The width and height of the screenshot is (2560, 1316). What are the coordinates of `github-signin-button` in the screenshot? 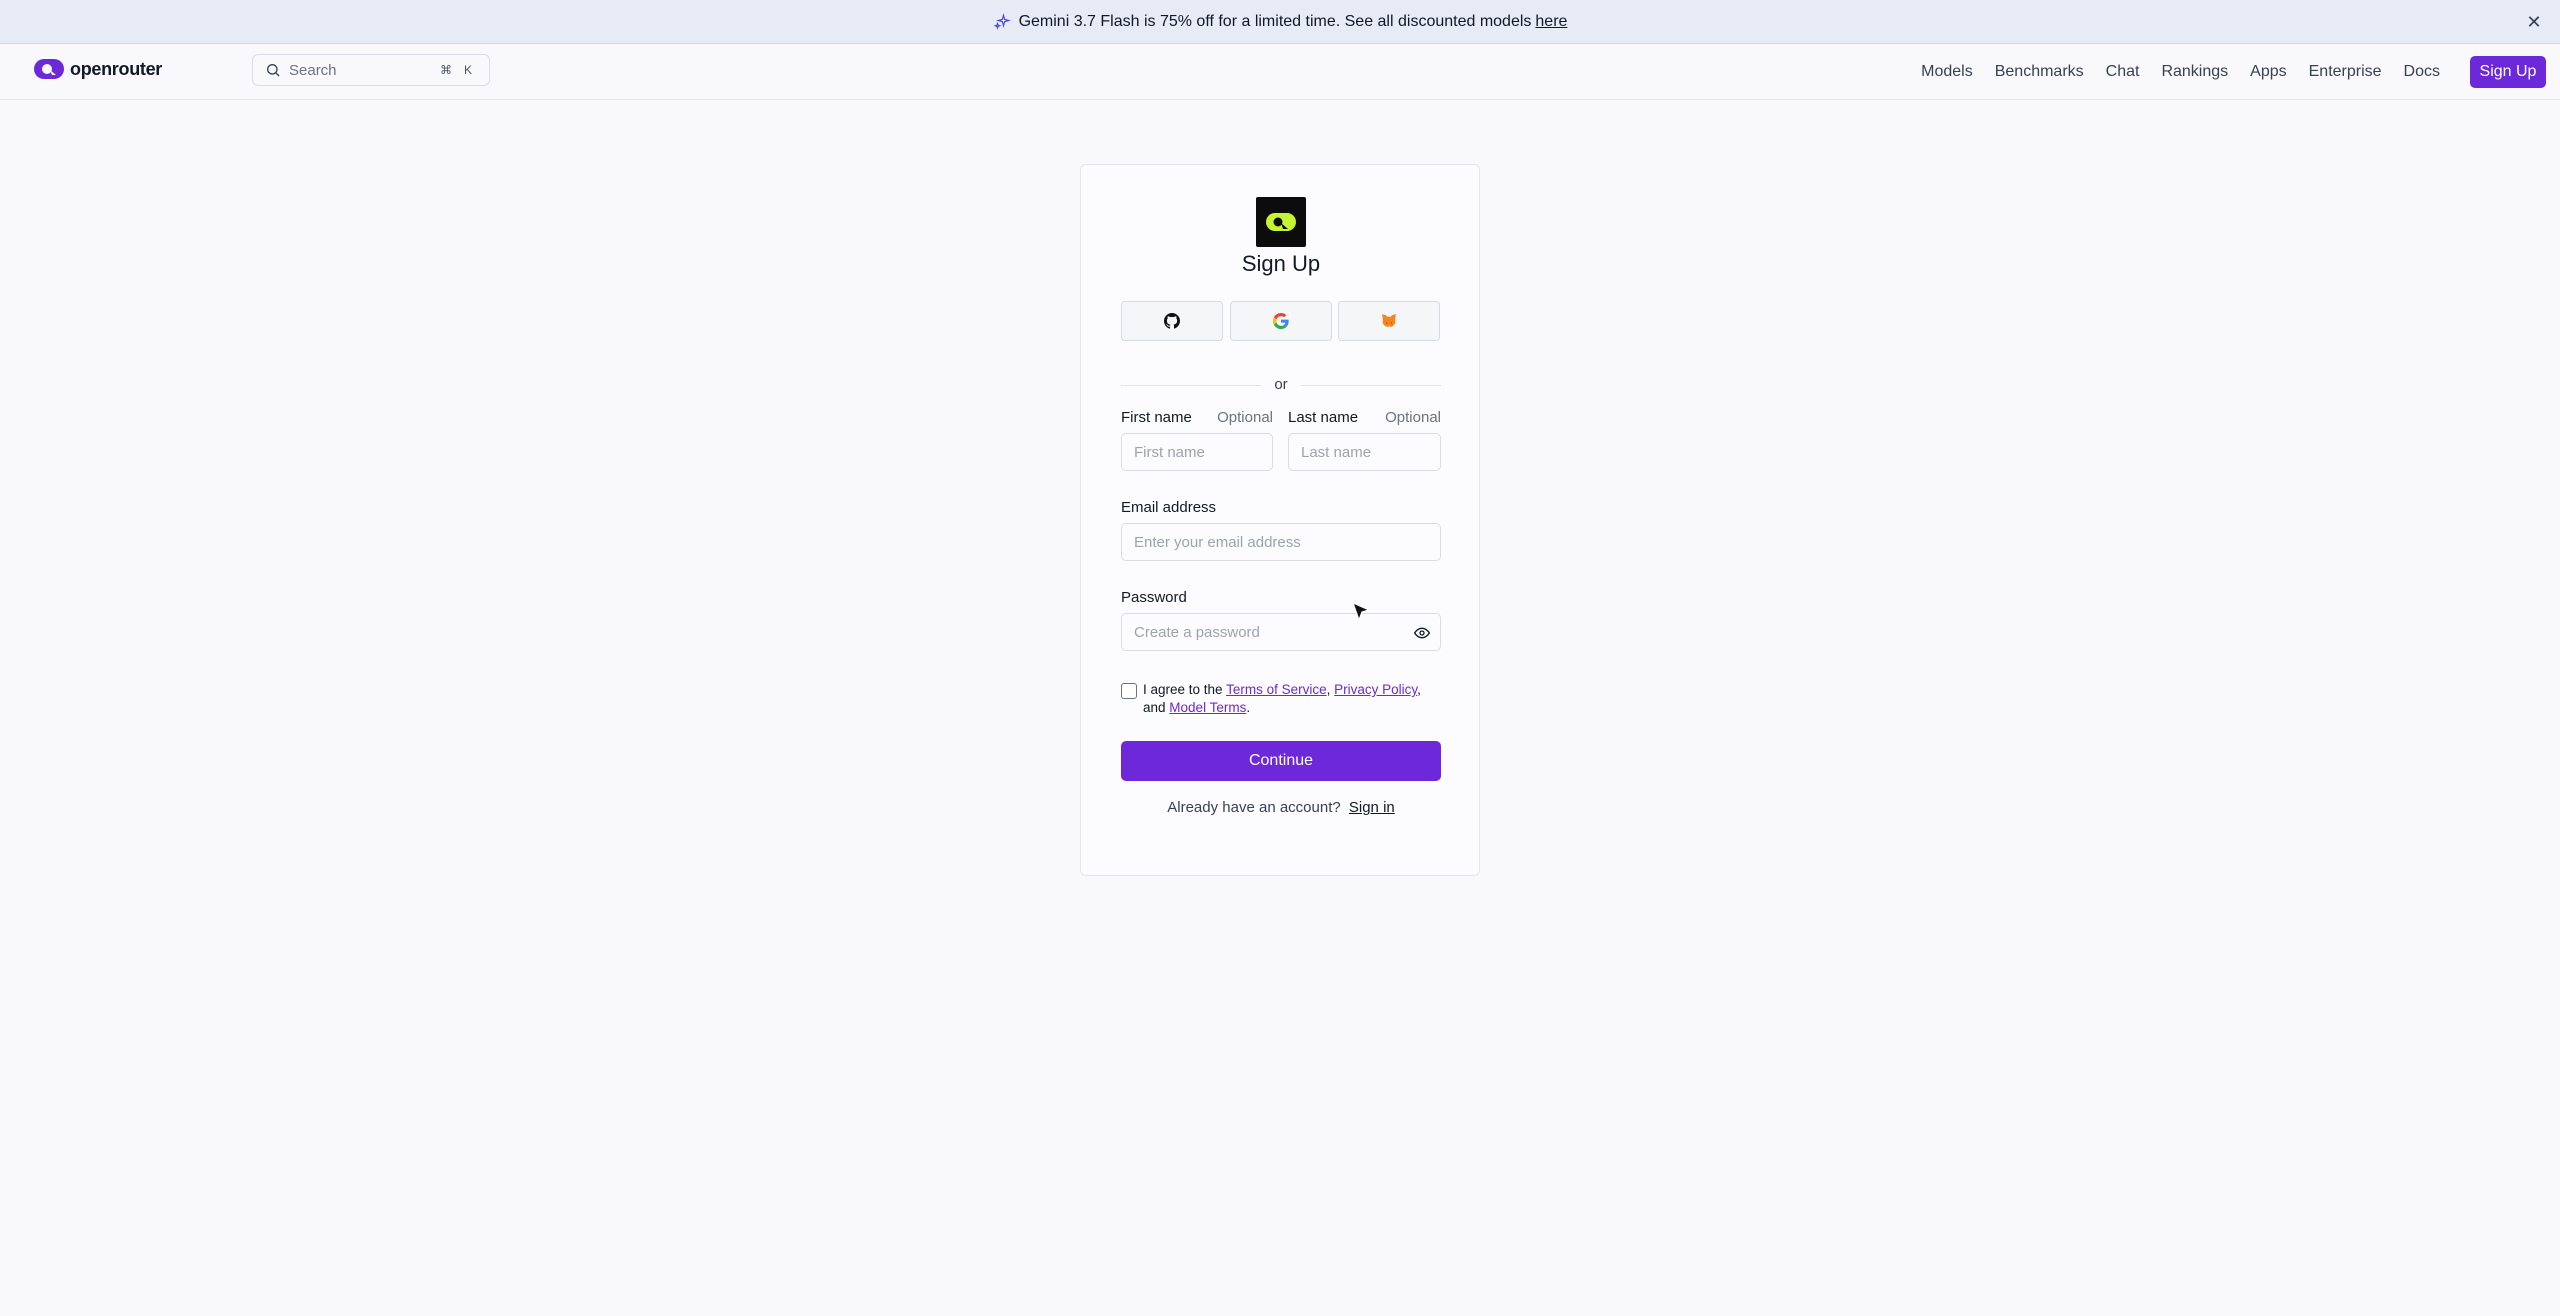 It's located at (1172, 321).